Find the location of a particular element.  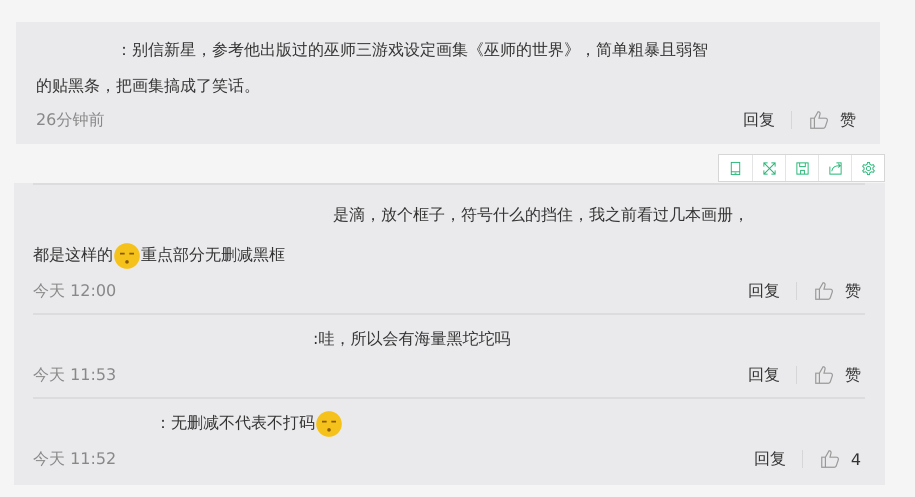

comment-text: ：无删减不代表不打码 is located at coordinates (449, 423).